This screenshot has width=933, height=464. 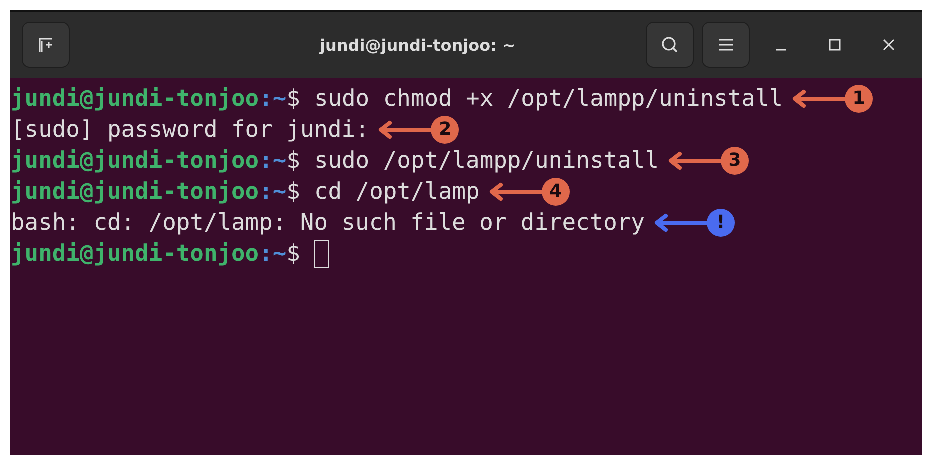 I want to click on menu-icon, so click(x=726, y=45).